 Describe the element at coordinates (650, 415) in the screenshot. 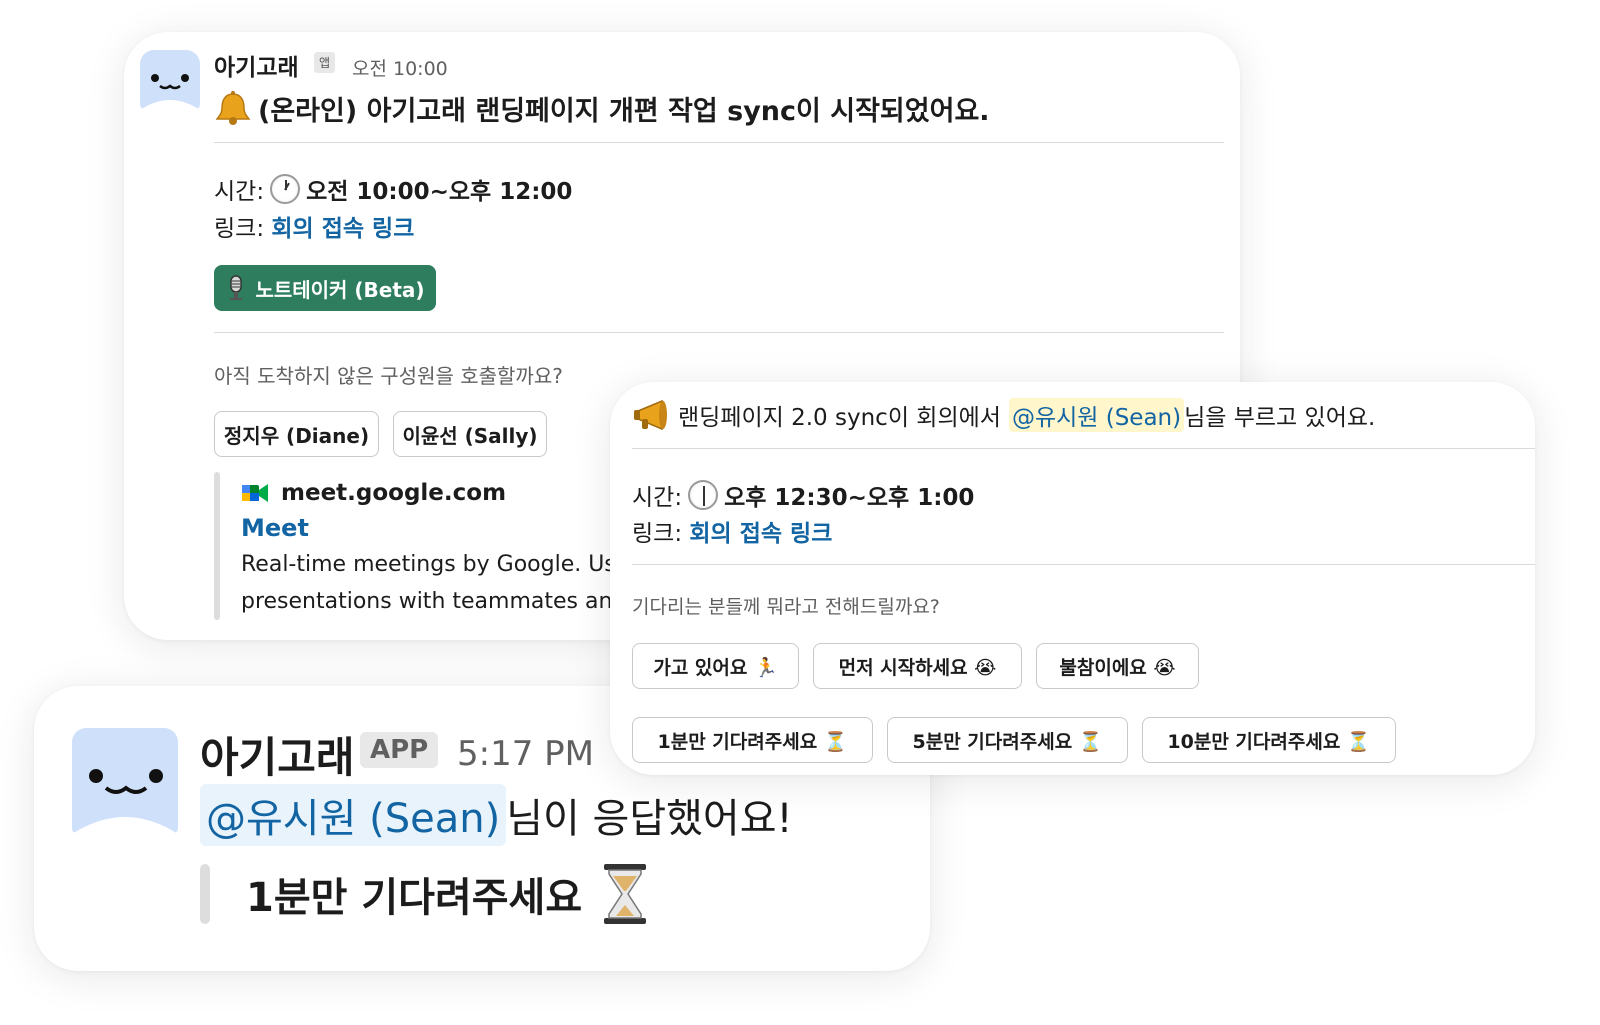

I see `megaphone-icon` at that location.